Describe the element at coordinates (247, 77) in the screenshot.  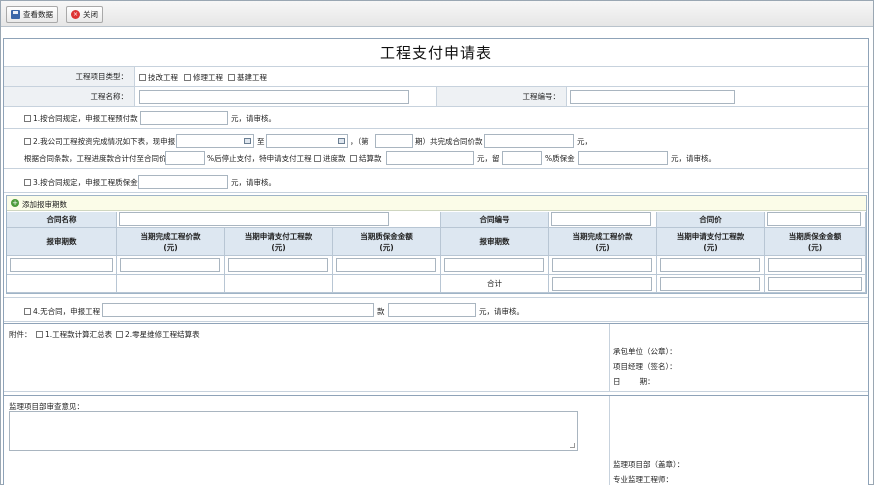
I see `project-type-option-3: 基建工程` at that location.